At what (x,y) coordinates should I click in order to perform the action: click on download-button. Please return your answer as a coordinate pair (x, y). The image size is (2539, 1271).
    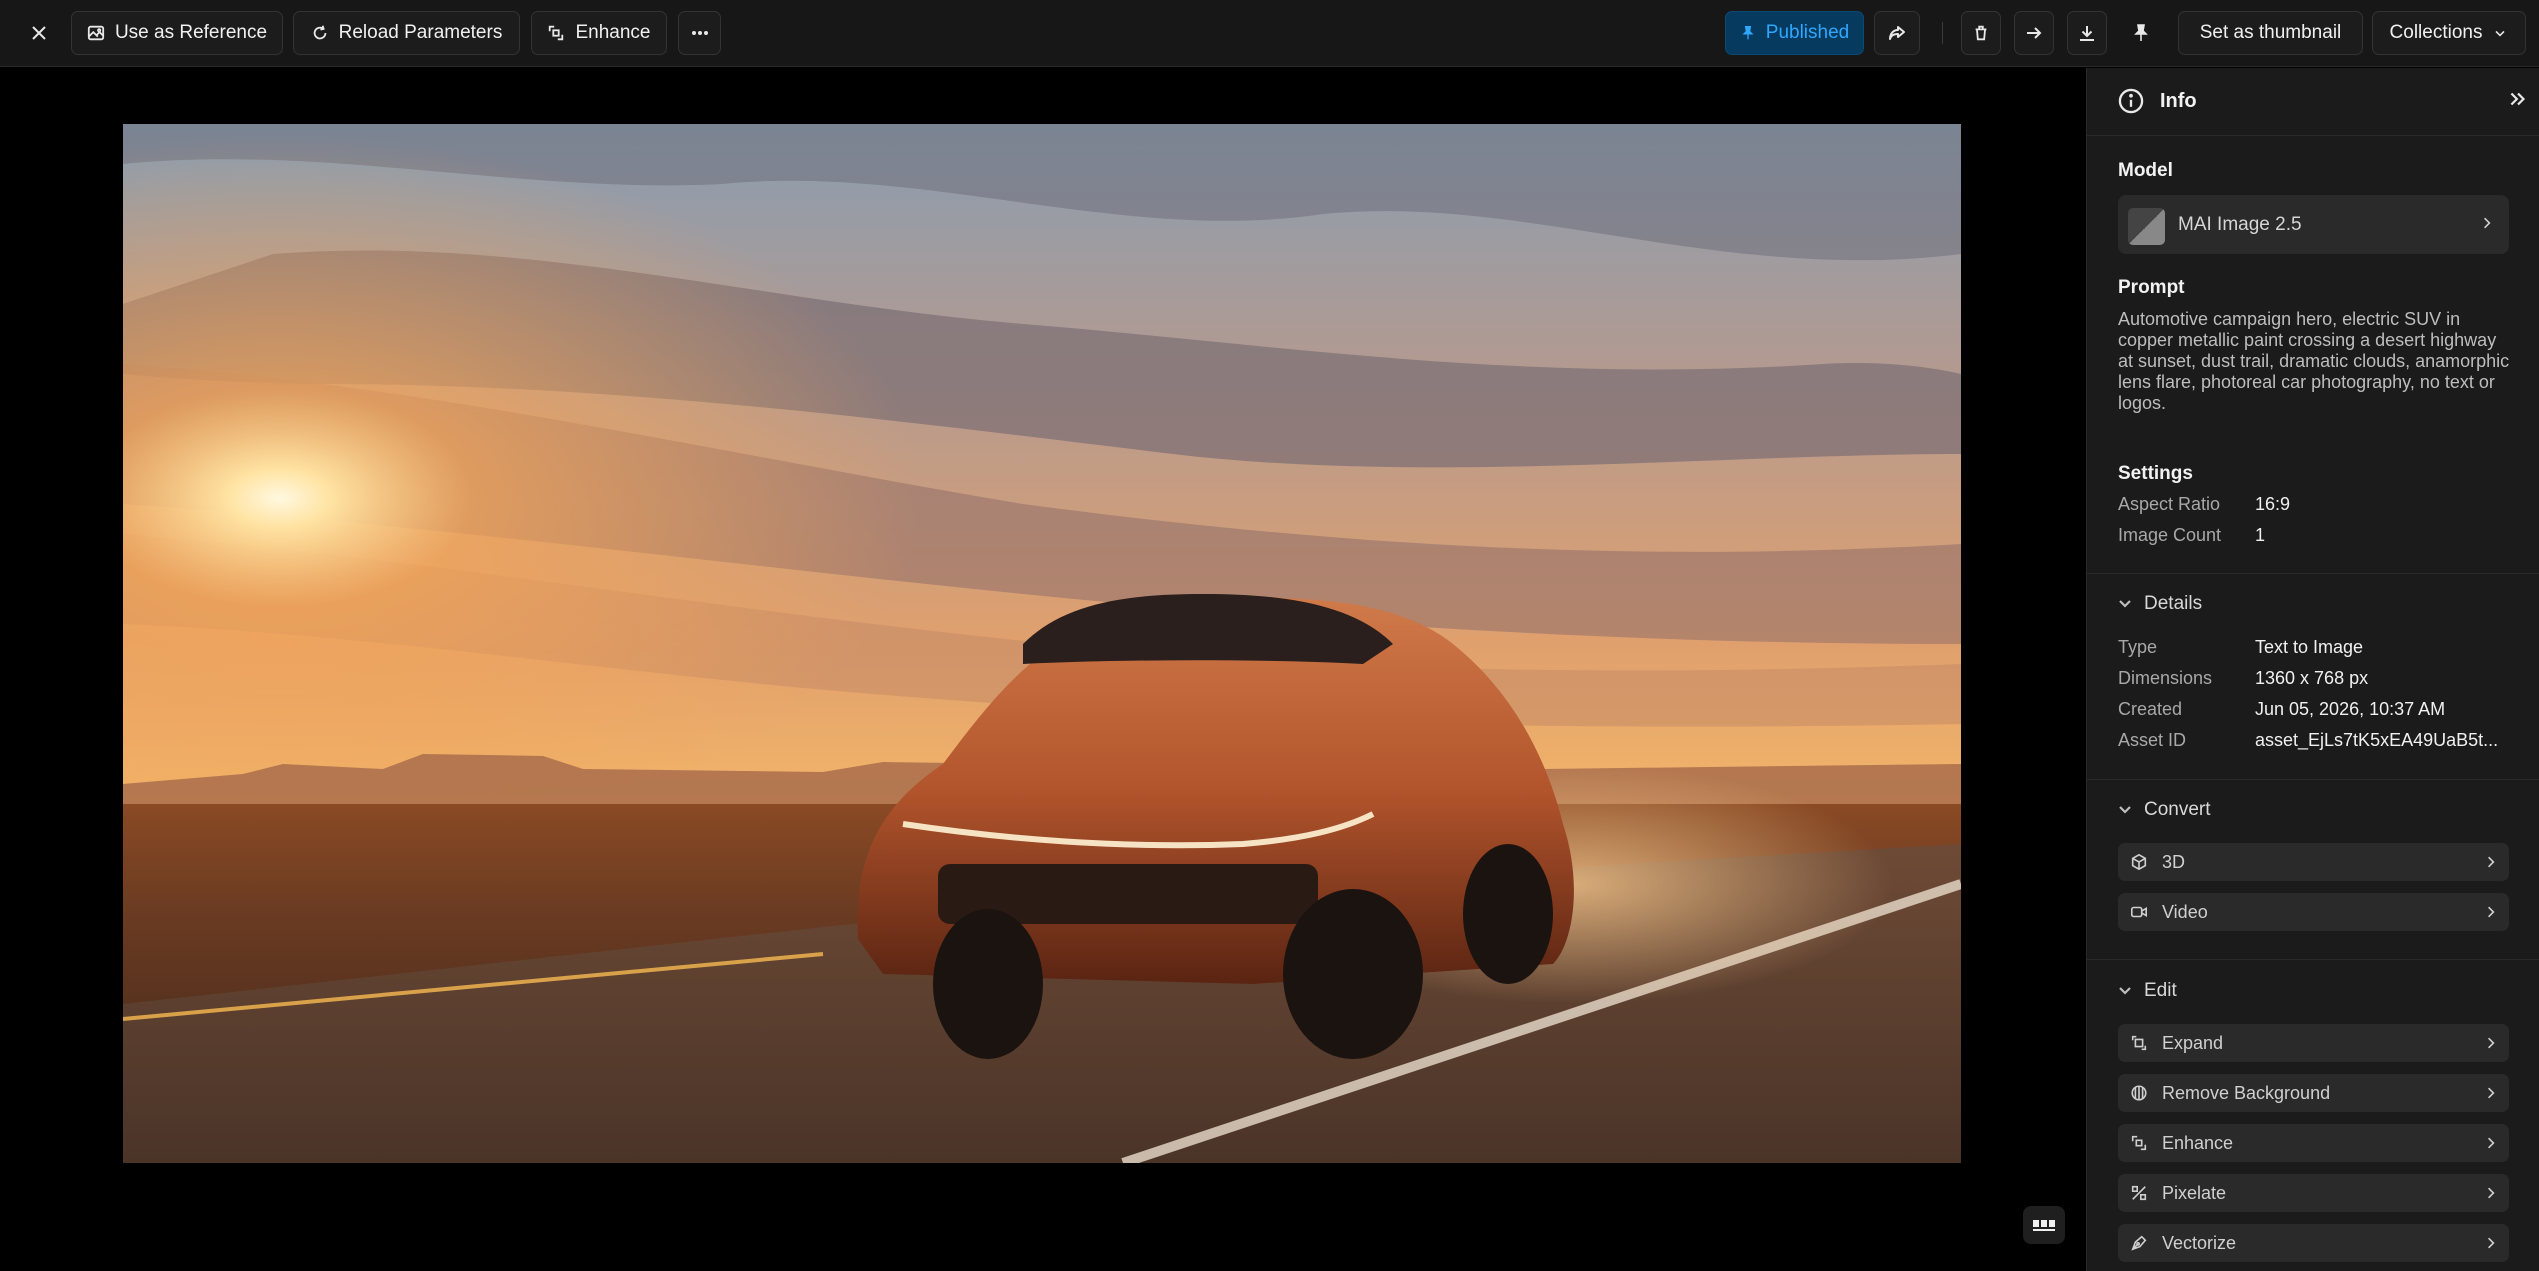
    Looking at the image, I should click on (2087, 33).